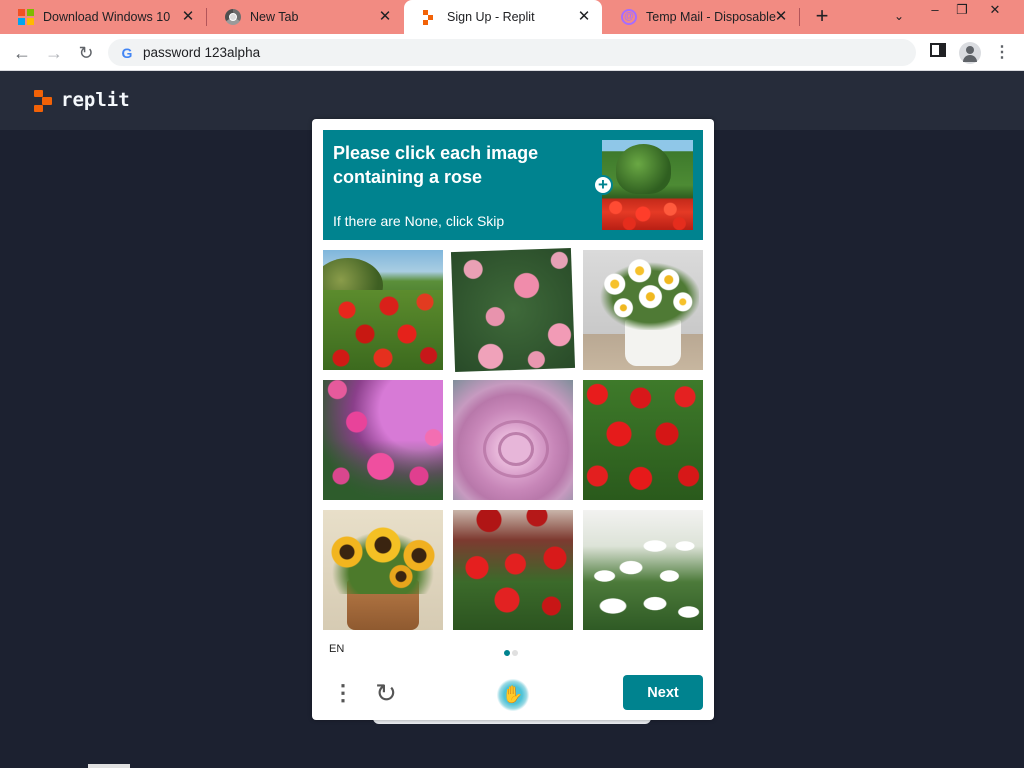 The width and height of the screenshot is (1024, 768). What do you see at coordinates (711, 17) in the screenshot?
I see `tab-title: Temp Mail - Disposable` at bounding box center [711, 17].